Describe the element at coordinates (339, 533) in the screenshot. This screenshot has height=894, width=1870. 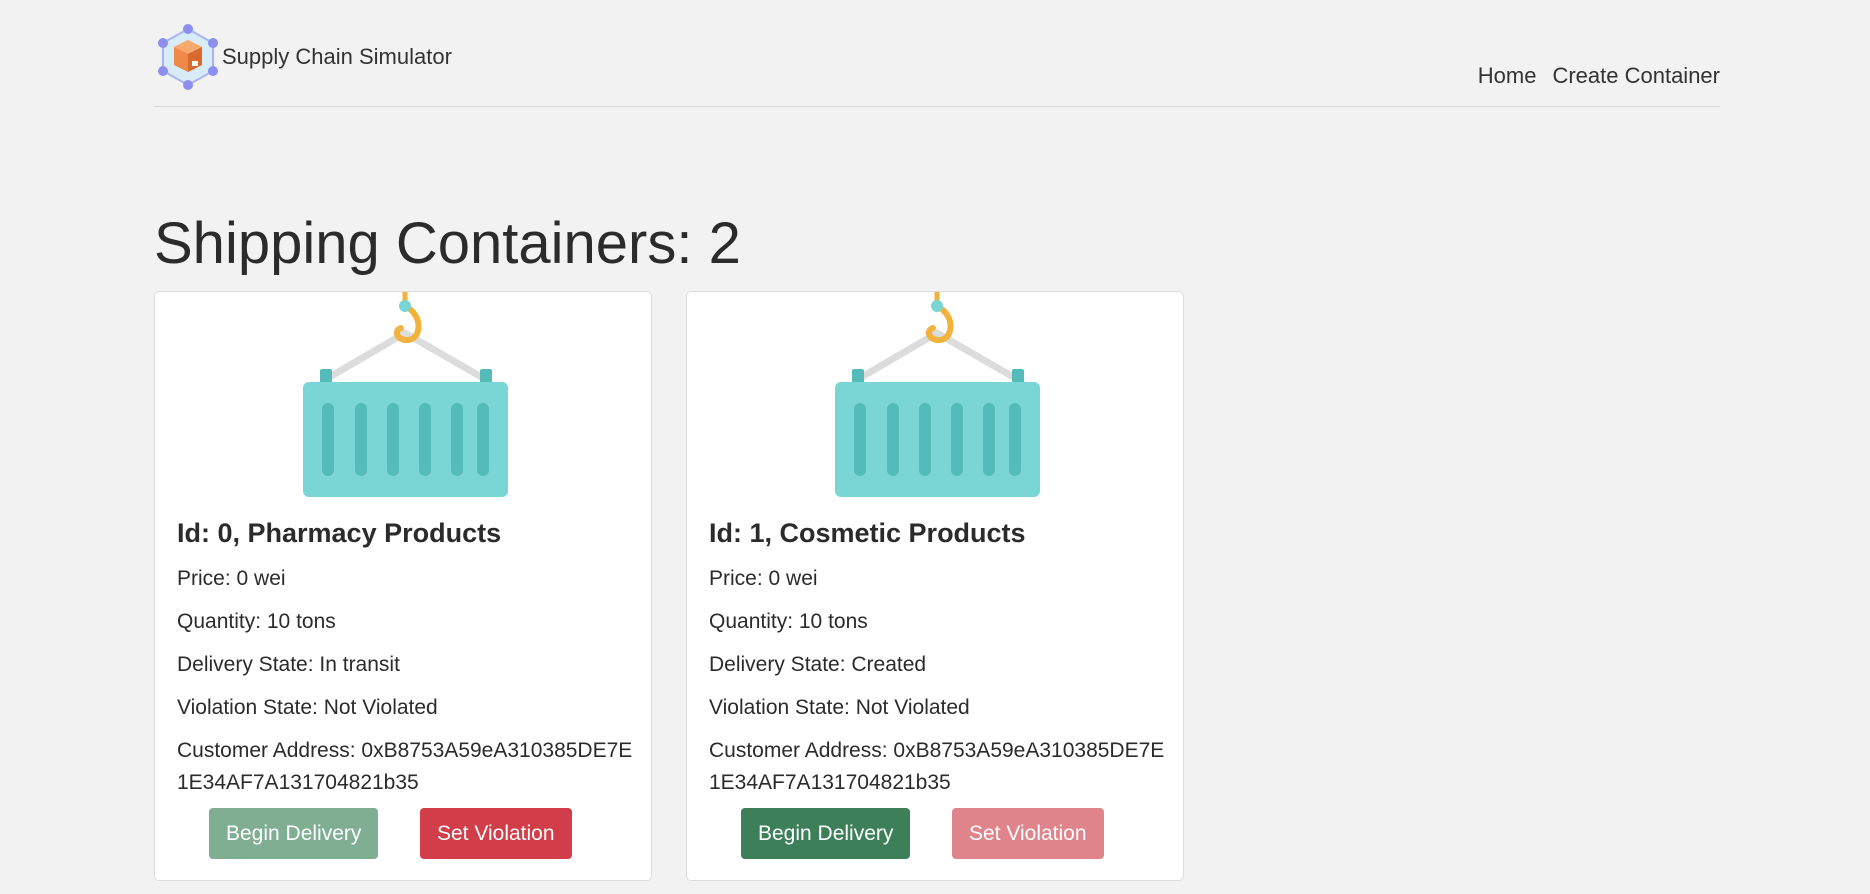
I see `card-title: Id: 0, Pharmacy Products` at that location.